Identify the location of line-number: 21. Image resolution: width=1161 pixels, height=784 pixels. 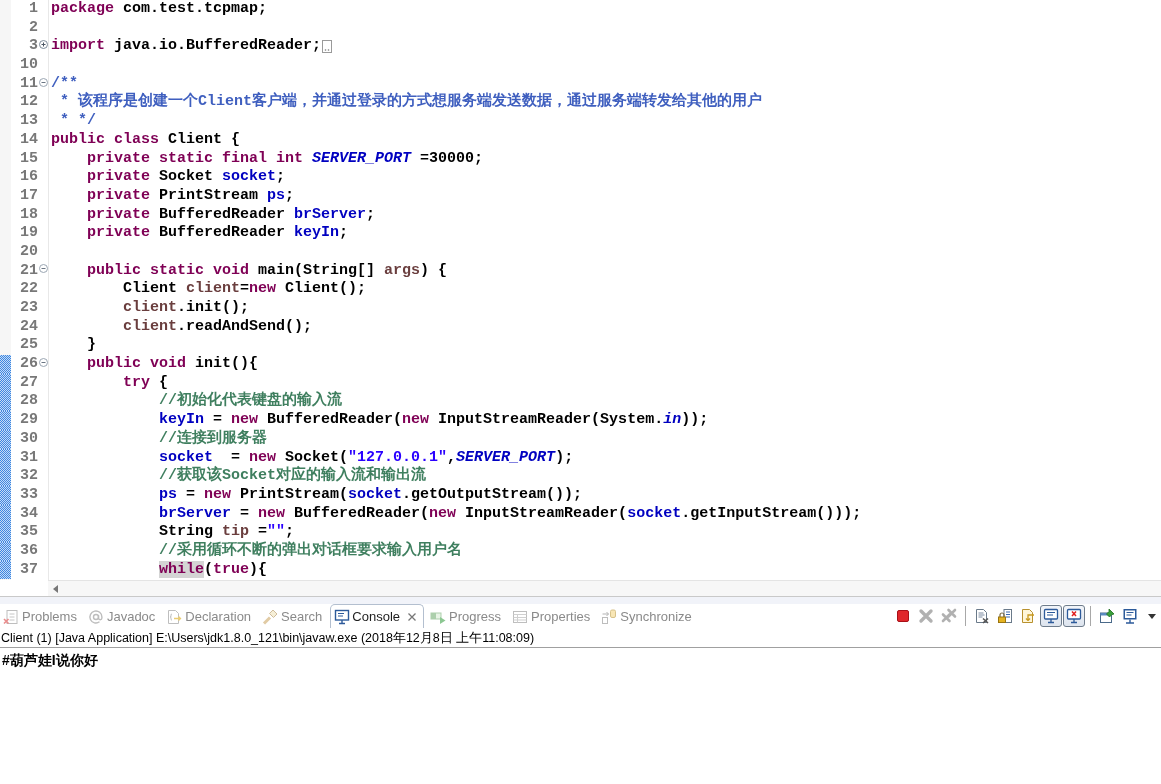
(29, 271).